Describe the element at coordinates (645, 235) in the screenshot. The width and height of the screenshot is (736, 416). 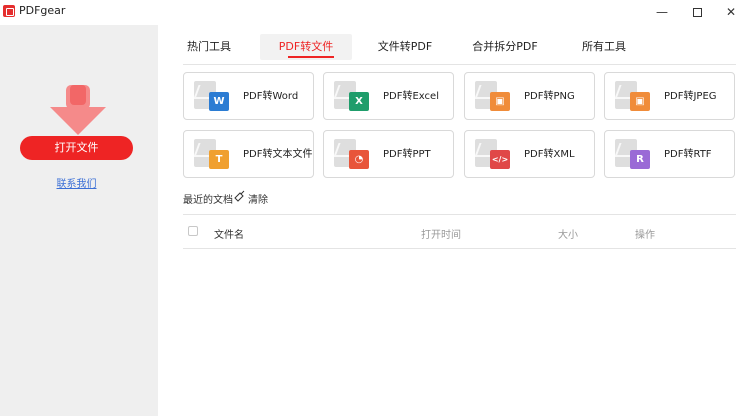
I see `column-header-actions: 操作` at that location.